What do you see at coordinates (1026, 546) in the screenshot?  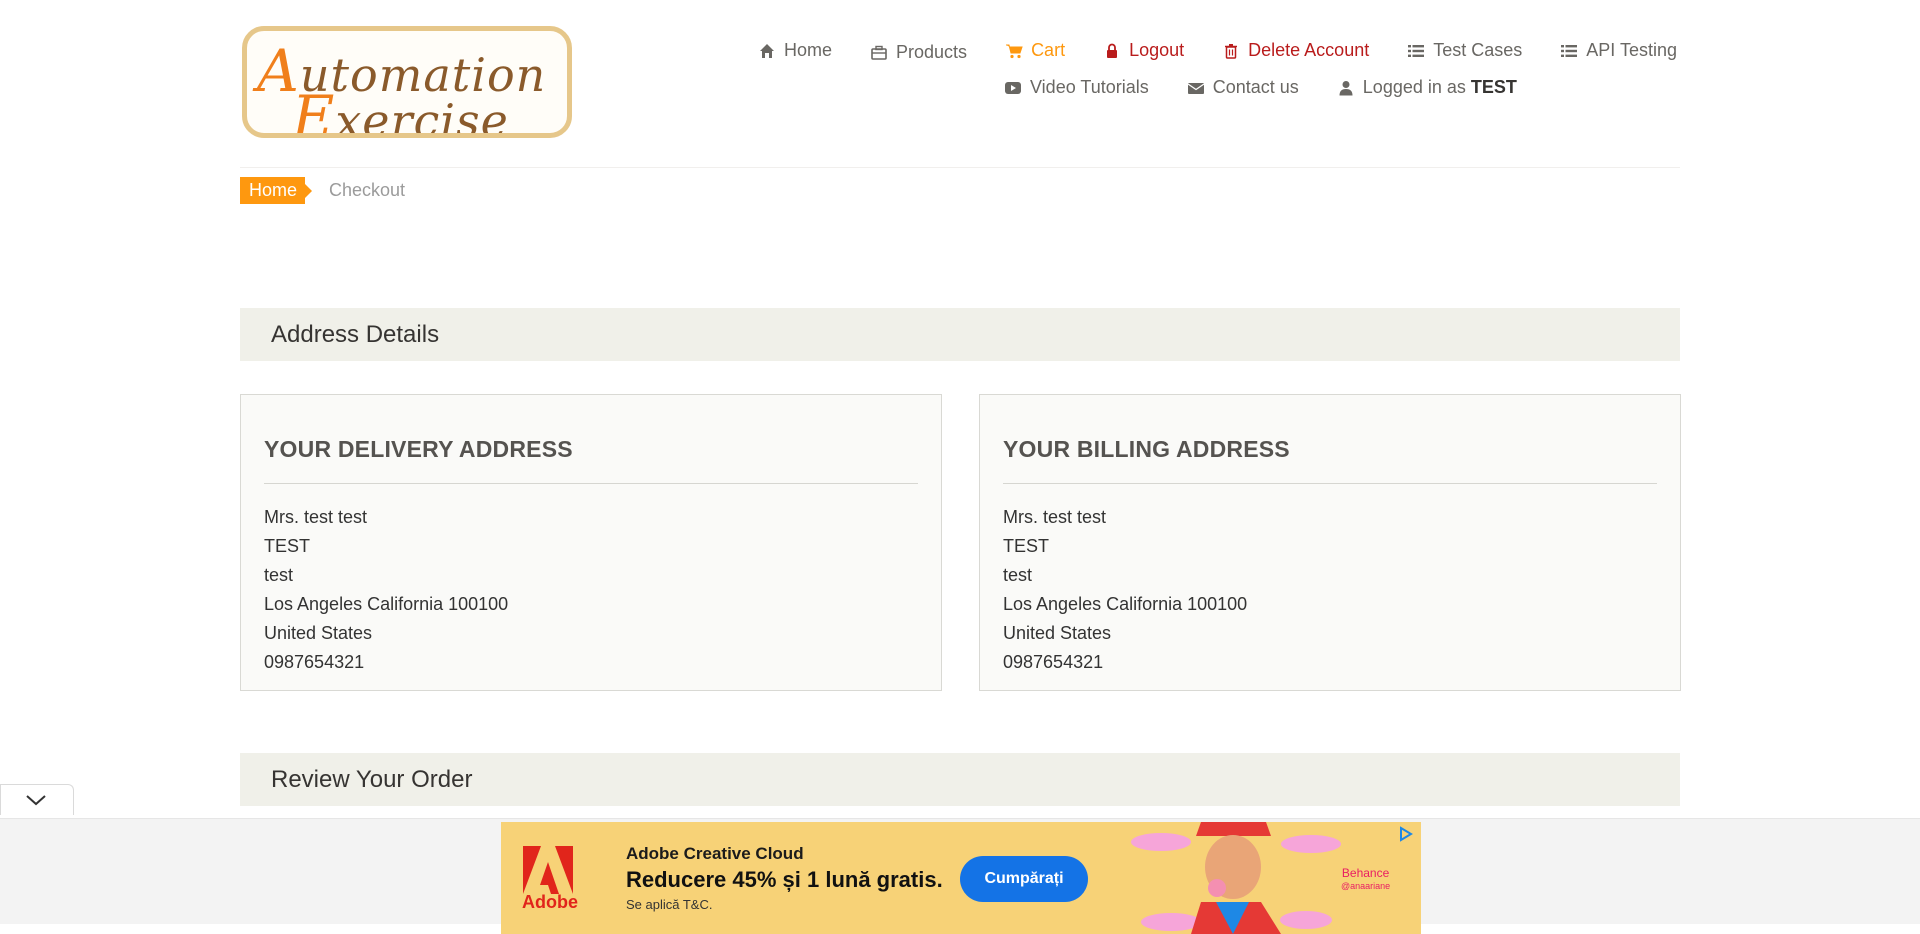 I see `billing-company: TEST` at bounding box center [1026, 546].